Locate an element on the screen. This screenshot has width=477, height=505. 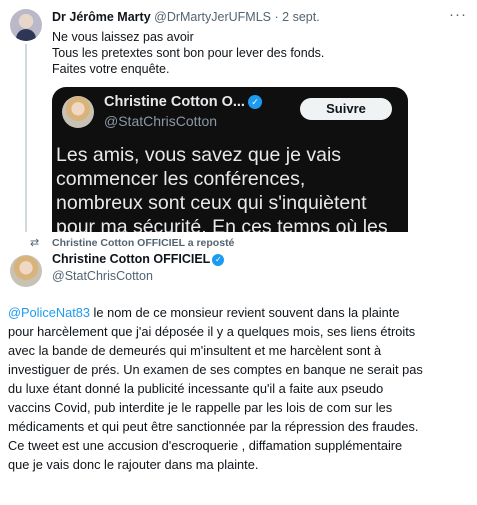
repost-label: Christine Cotton OFFICIEL a reposté is located at coordinates (143, 243).